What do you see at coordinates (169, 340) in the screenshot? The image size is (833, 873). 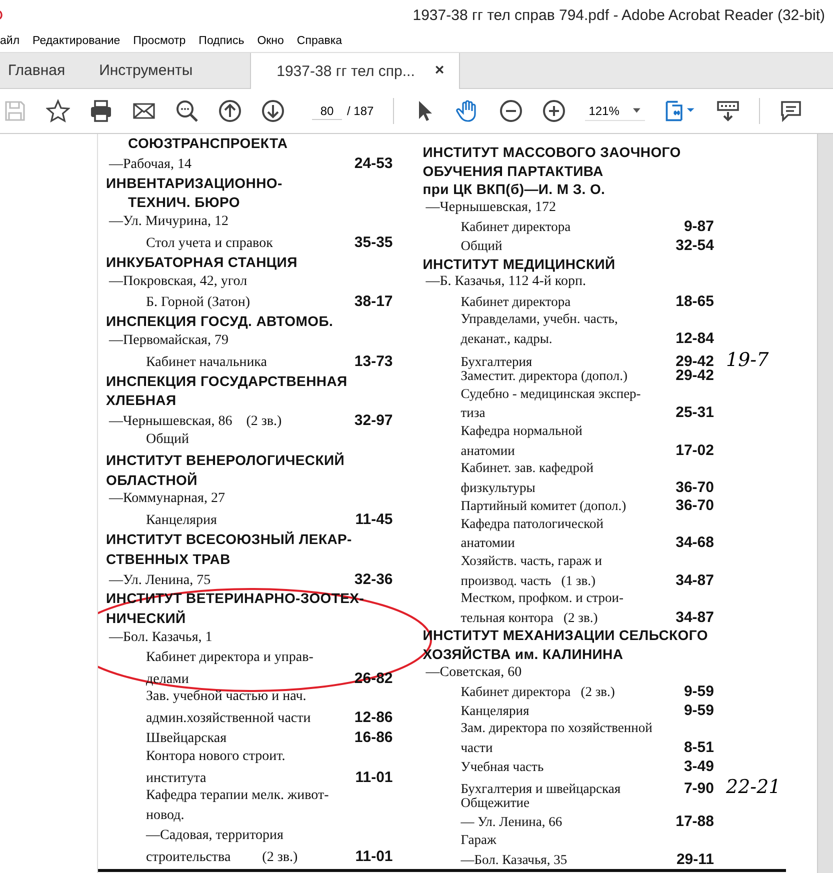 I see `address-text: —Первомайская, 79` at bounding box center [169, 340].